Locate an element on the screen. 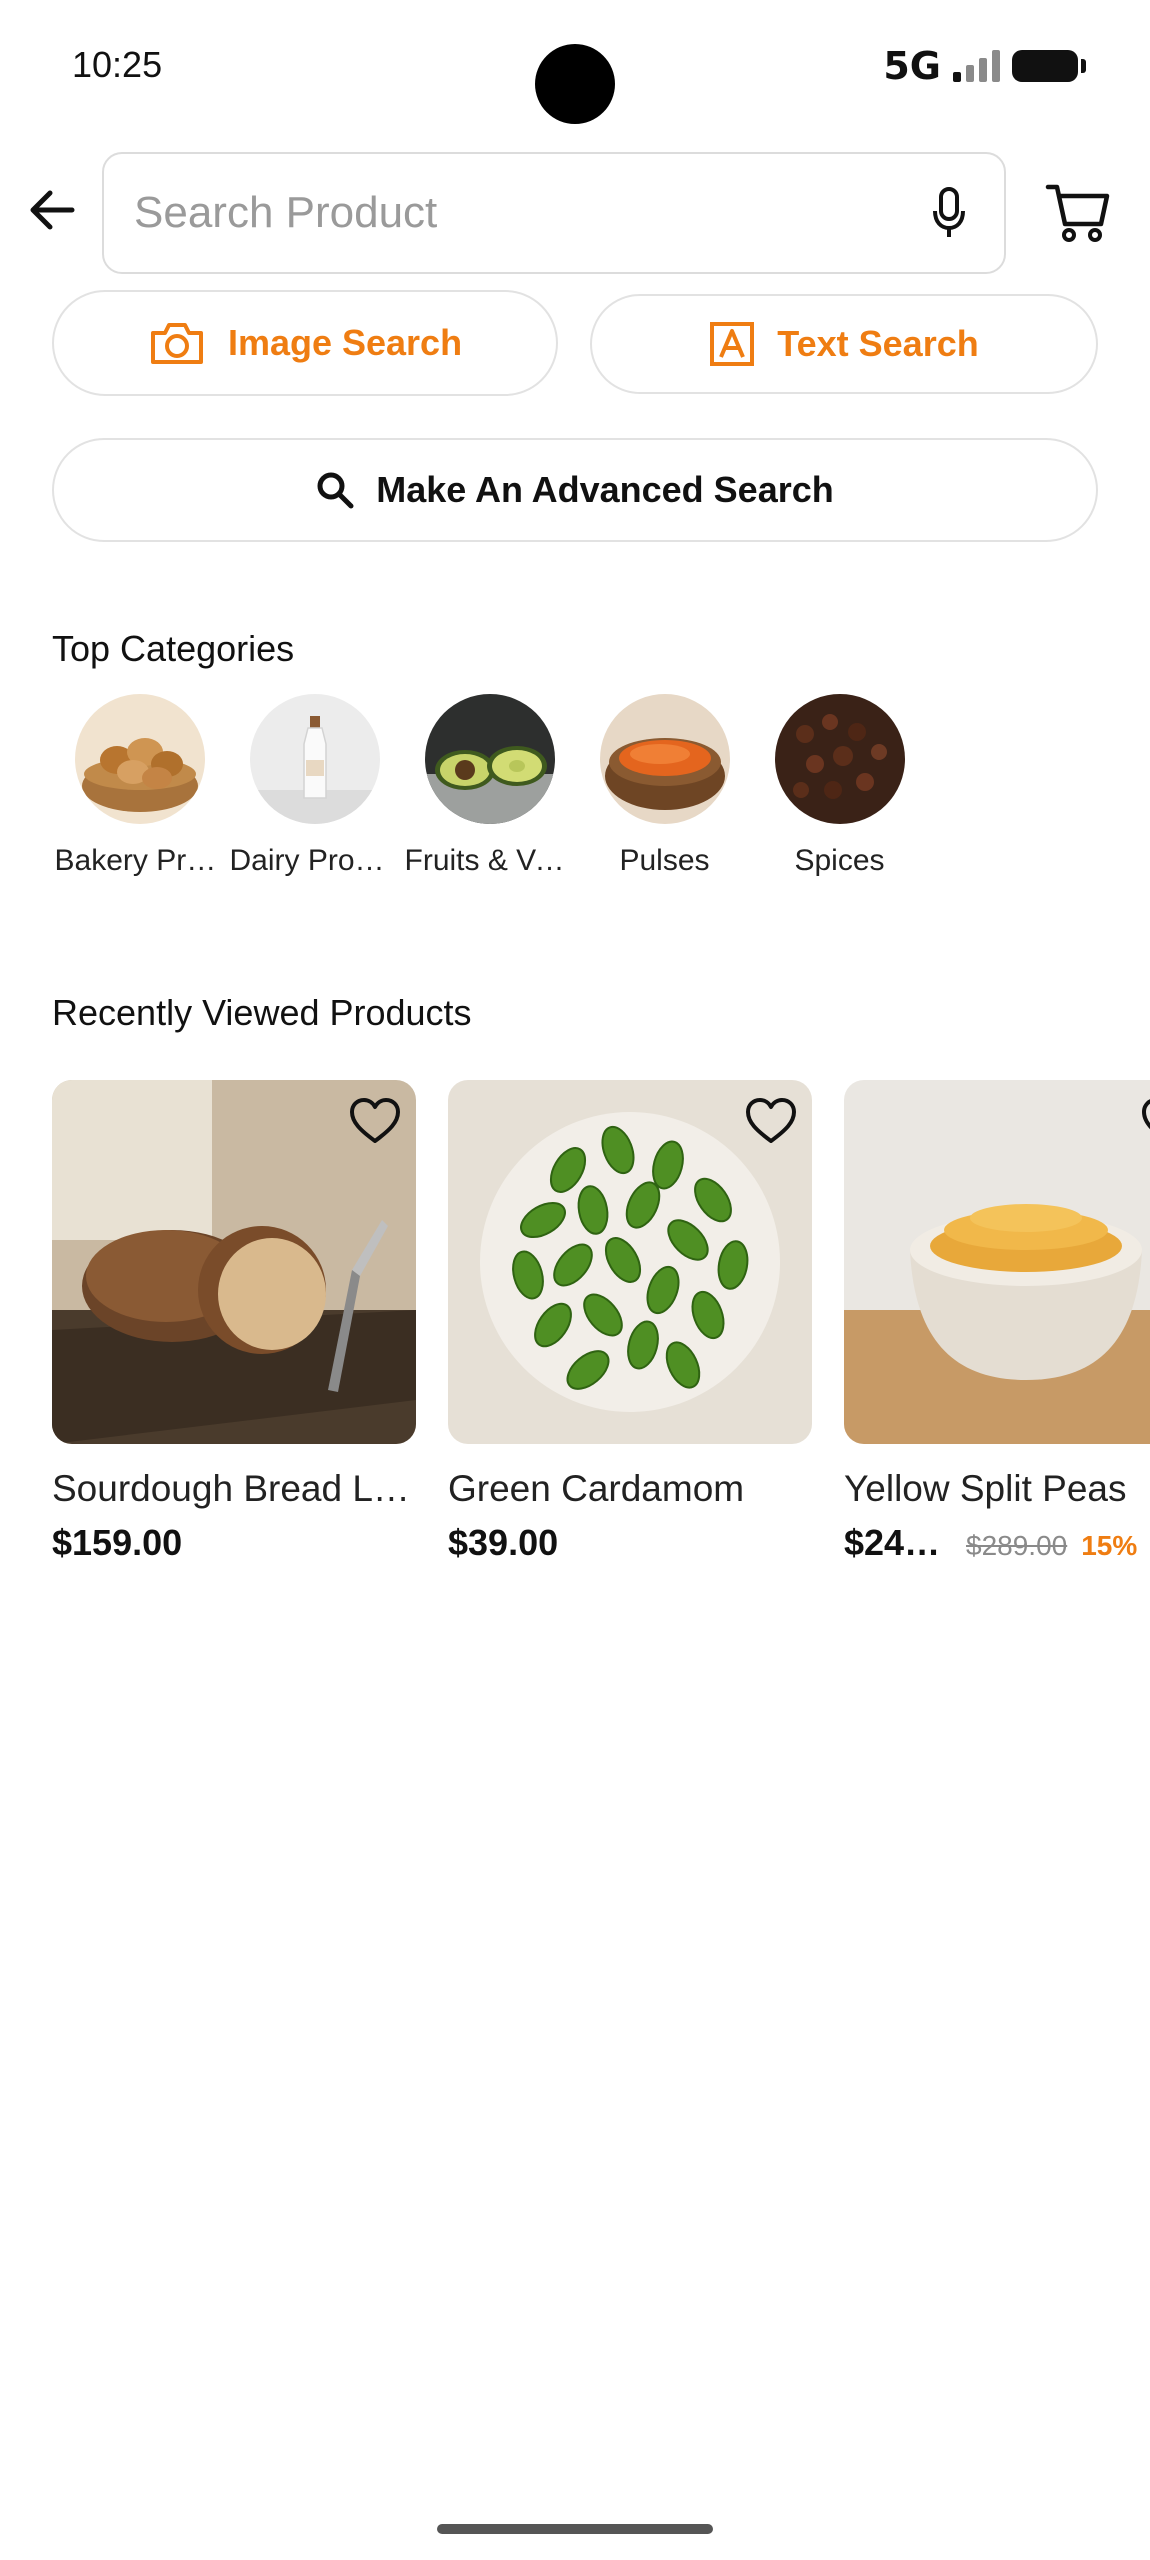 Image resolution: width=1150 pixels, height=2560 pixels. search-bar is located at coordinates (554, 213).